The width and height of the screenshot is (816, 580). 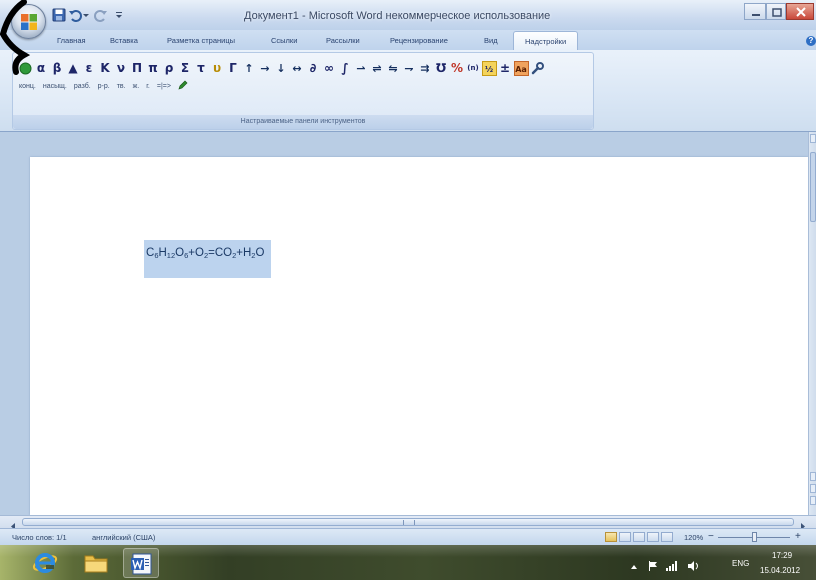 I want to click on word-count: Число слов: 1/1, so click(x=39, y=537).